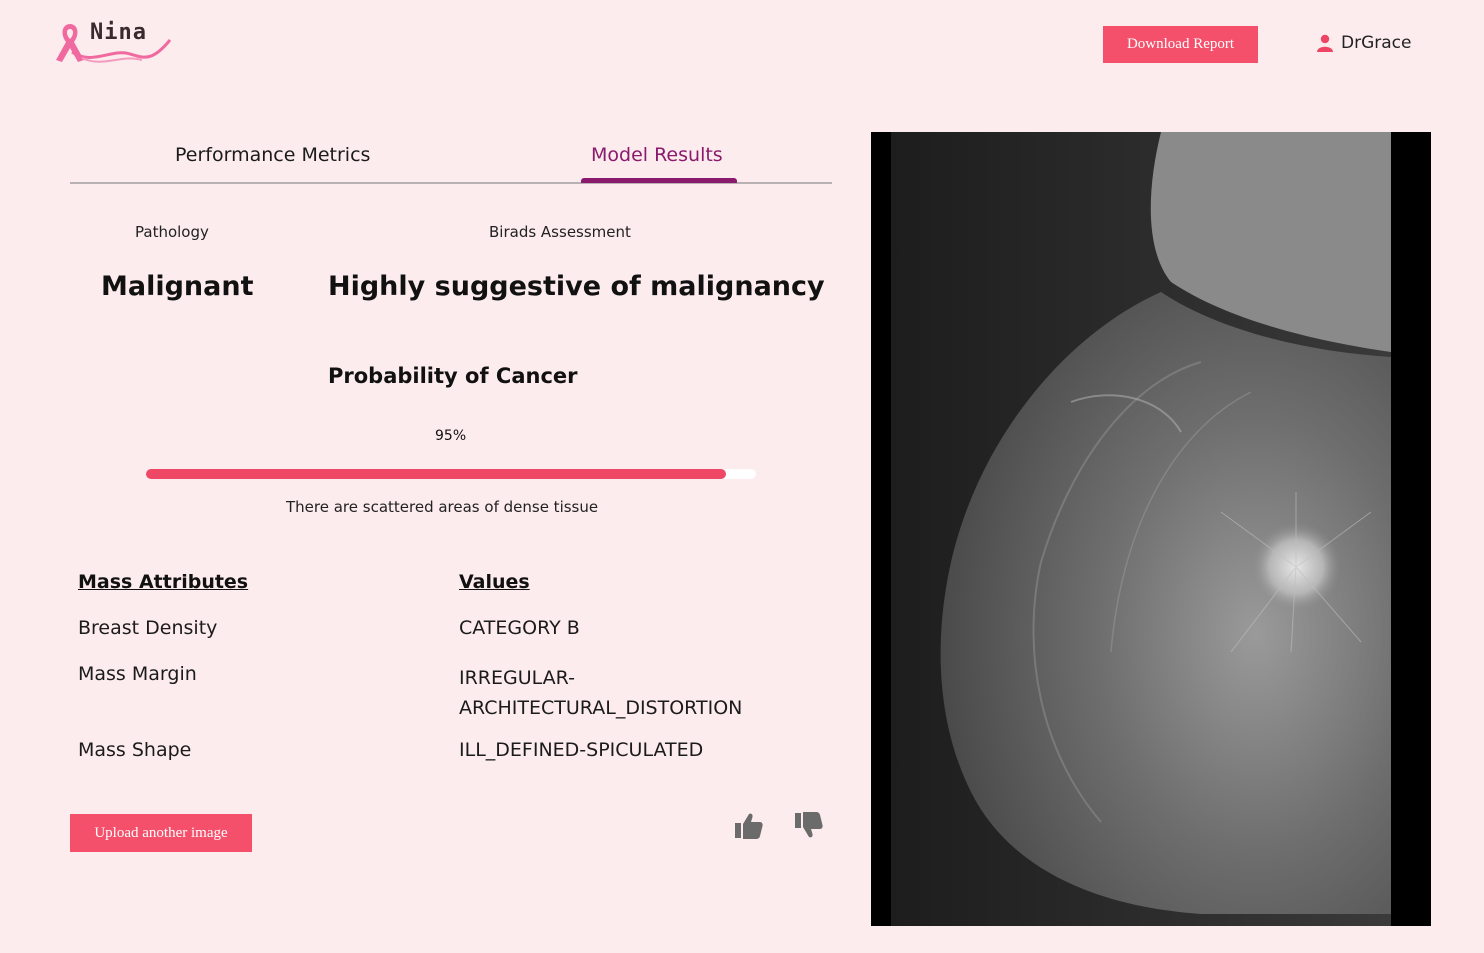 The width and height of the screenshot is (1484, 953). I want to click on tab-performance-metrics: Performance Metrics, so click(272, 155).